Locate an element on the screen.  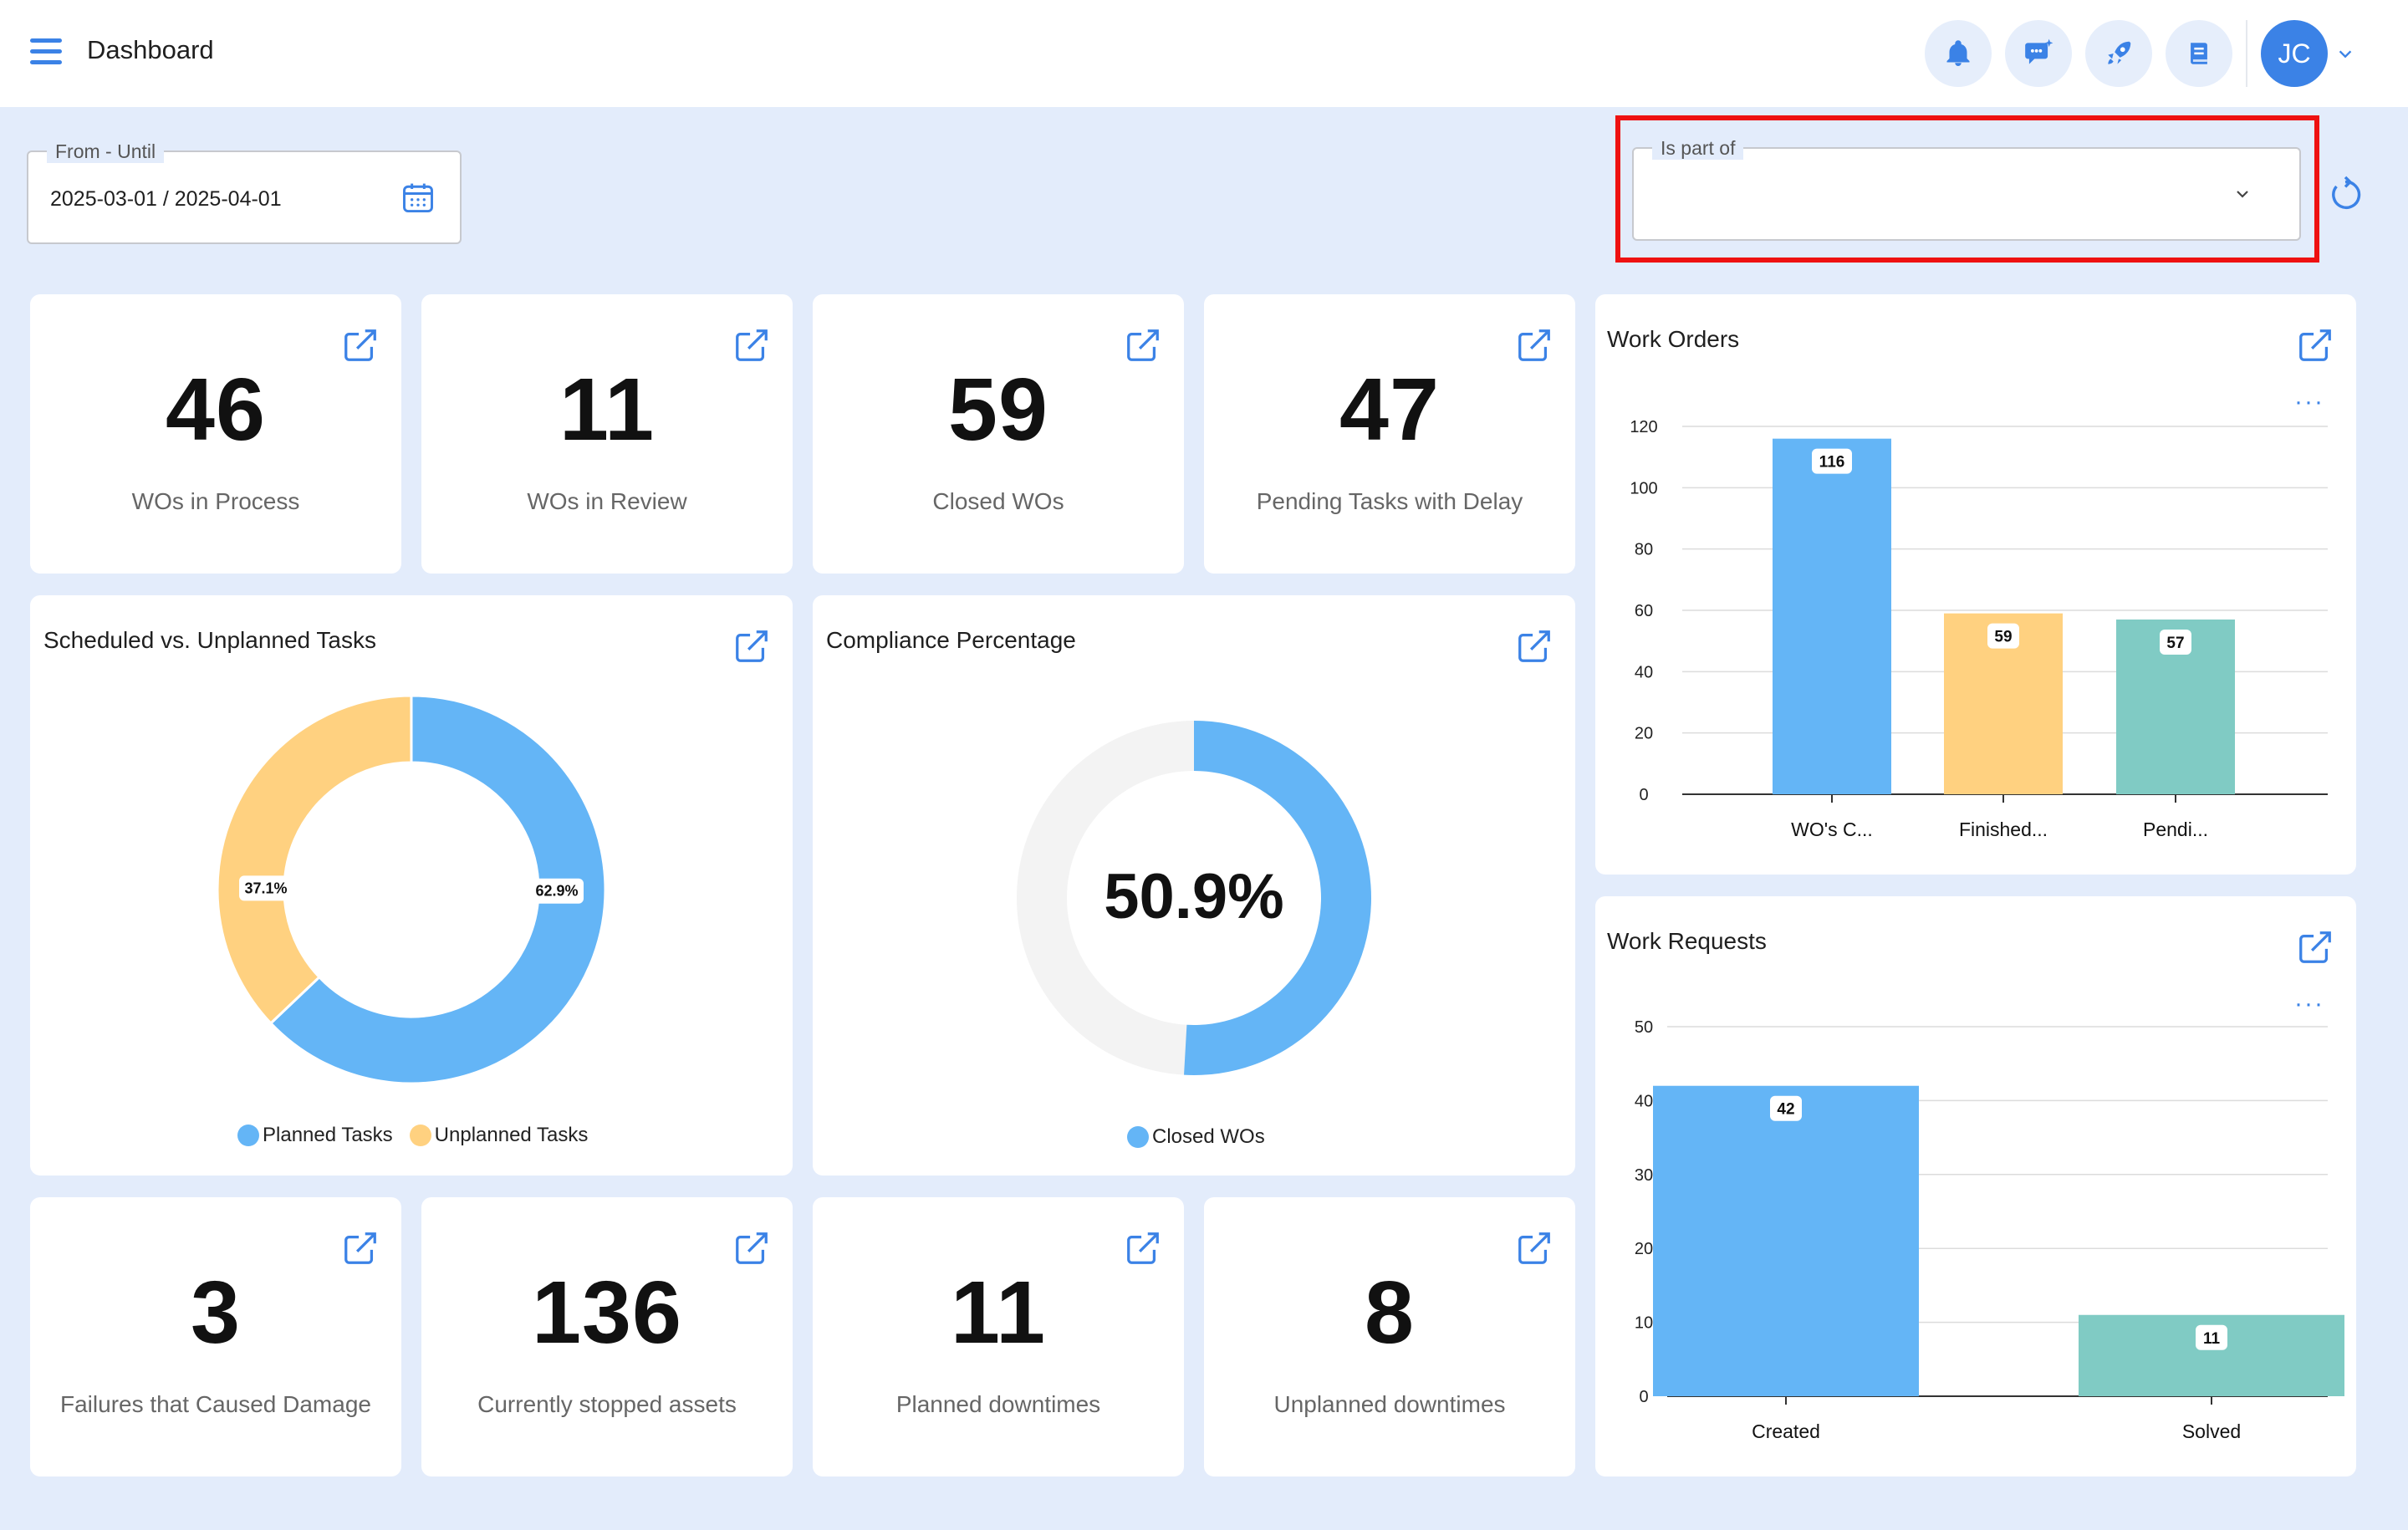
kpi-label: WOs in Process is located at coordinates (215, 501).